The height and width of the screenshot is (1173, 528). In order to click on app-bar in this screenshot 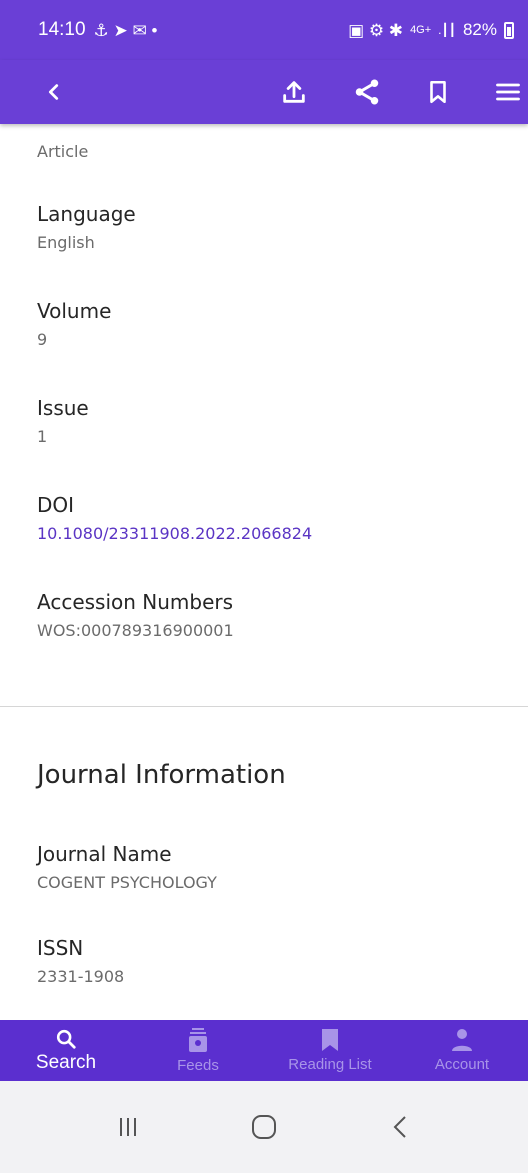, I will do `click(264, 92)`.